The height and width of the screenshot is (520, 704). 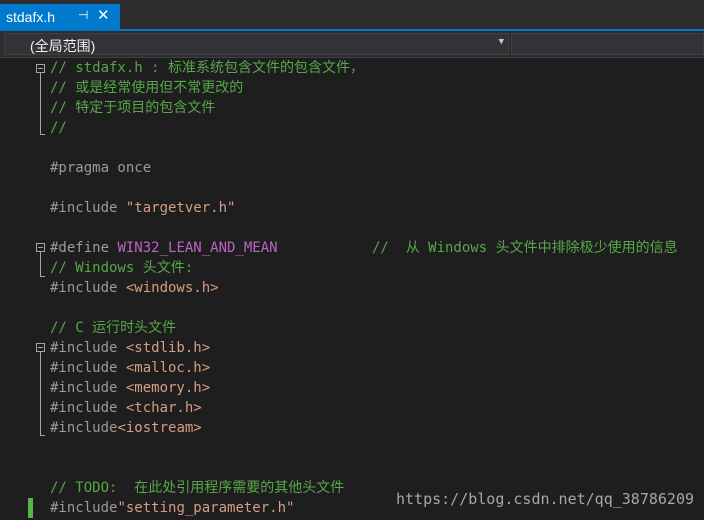 What do you see at coordinates (544, 499) in the screenshot?
I see `watermark: https://blog.csdn.net/qq_38786209` at bounding box center [544, 499].